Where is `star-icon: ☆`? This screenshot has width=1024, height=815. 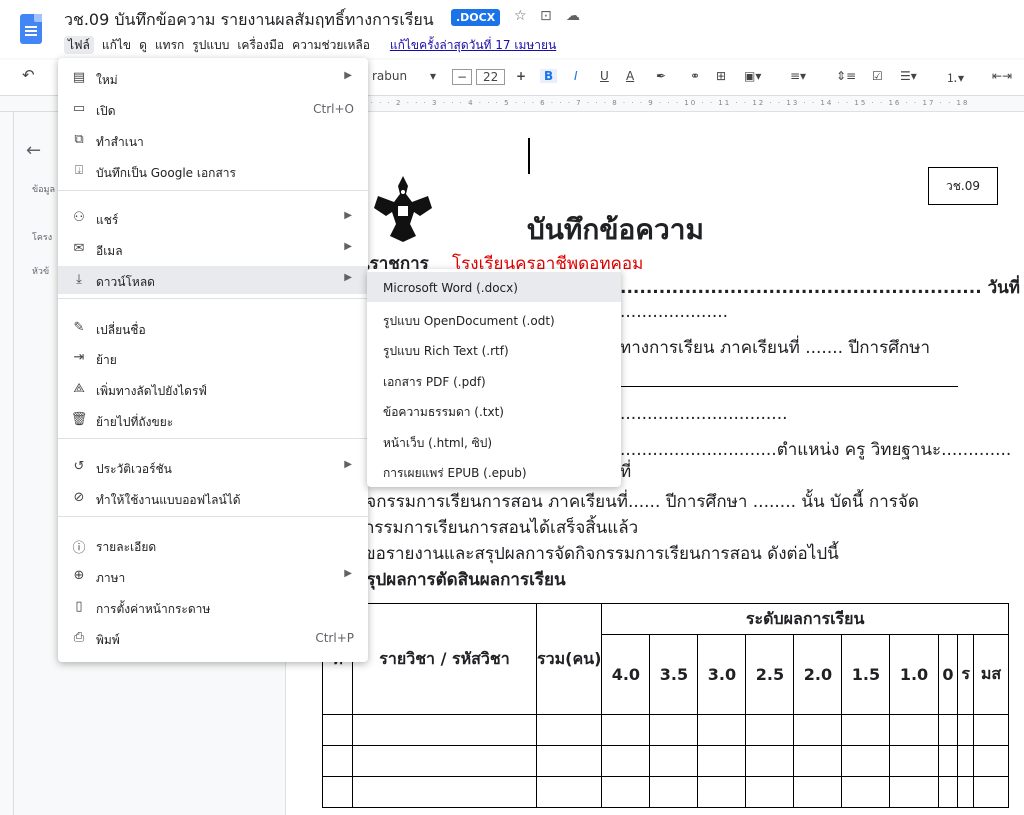 star-icon: ☆ is located at coordinates (520, 16).